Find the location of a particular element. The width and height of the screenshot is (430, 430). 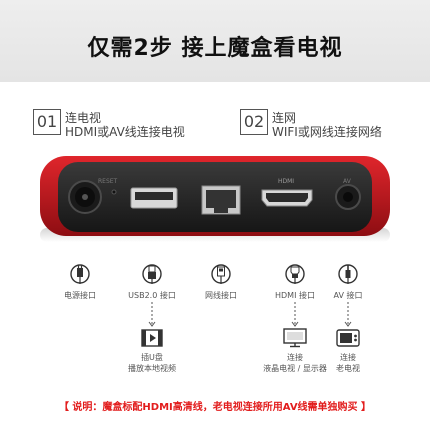

power-plug-icon is located at coordinates (80, 274).